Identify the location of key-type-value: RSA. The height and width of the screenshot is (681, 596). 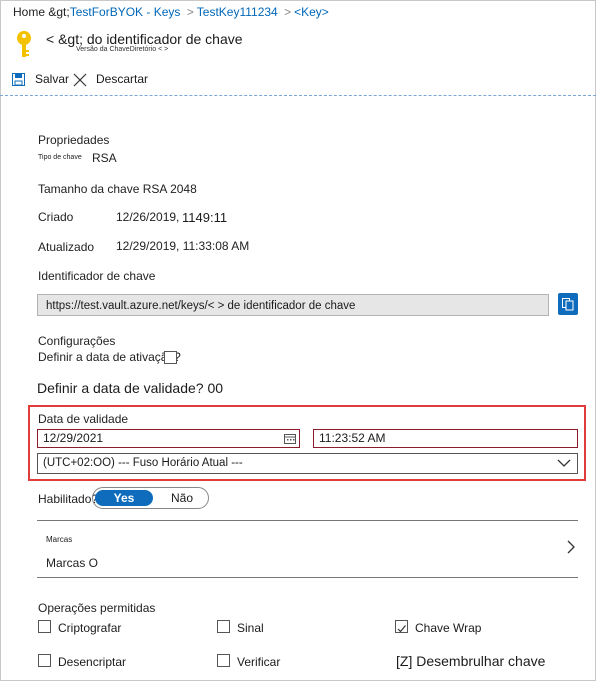
(104, 158).